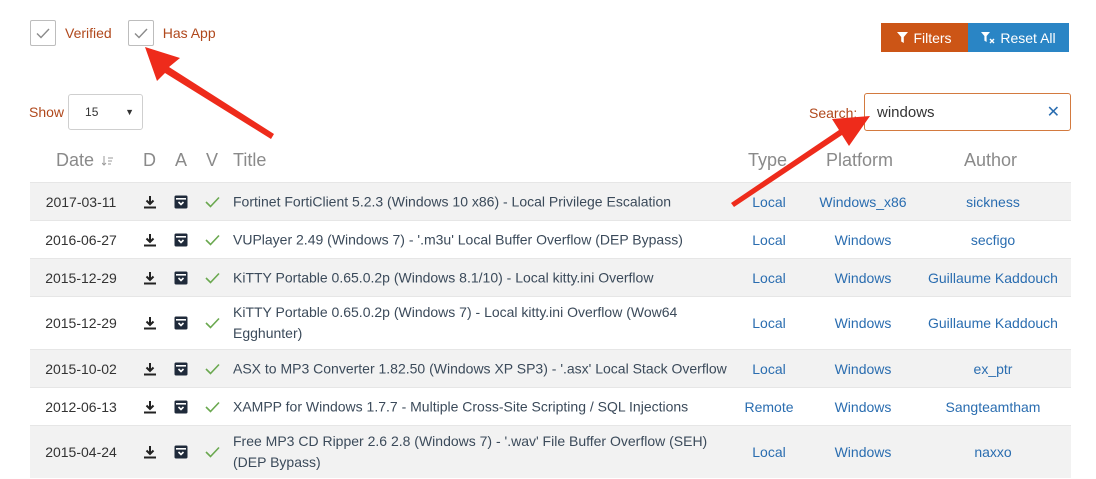 Image resolution: width=1096 pixels, height=479 pixels. I want to click on row-author-link: naxxo, so click(993, 452).